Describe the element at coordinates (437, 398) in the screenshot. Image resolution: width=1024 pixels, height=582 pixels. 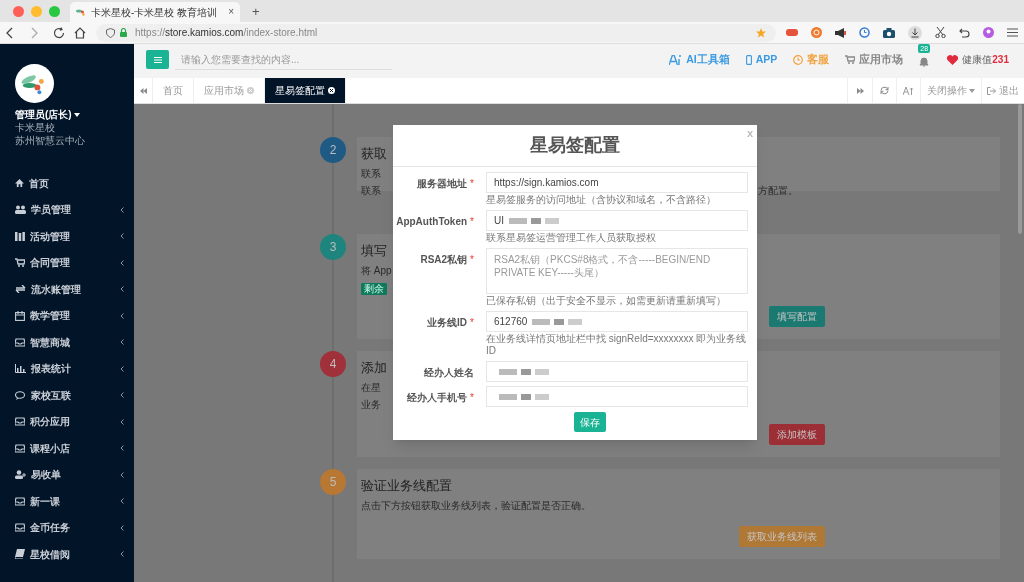
I see `field-label: 经办人手机号` at that location.